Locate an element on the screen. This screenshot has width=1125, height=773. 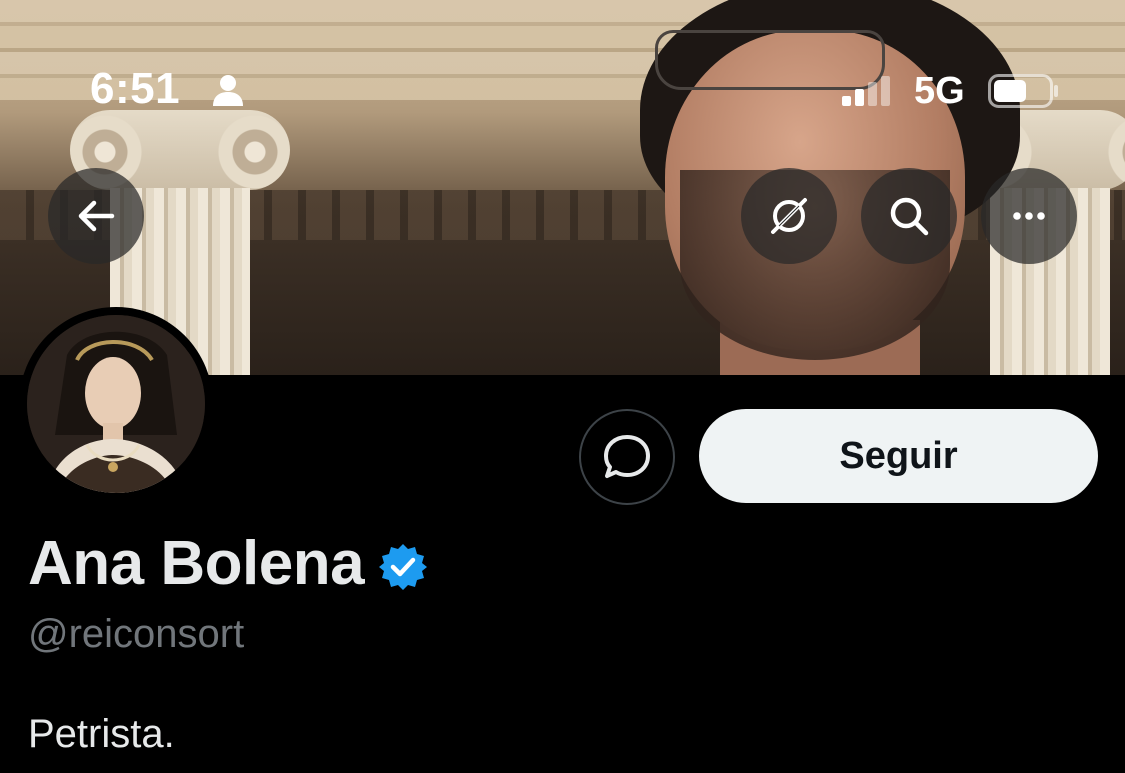
profile-bio: Petrista. is located at coordinates (101, 734).